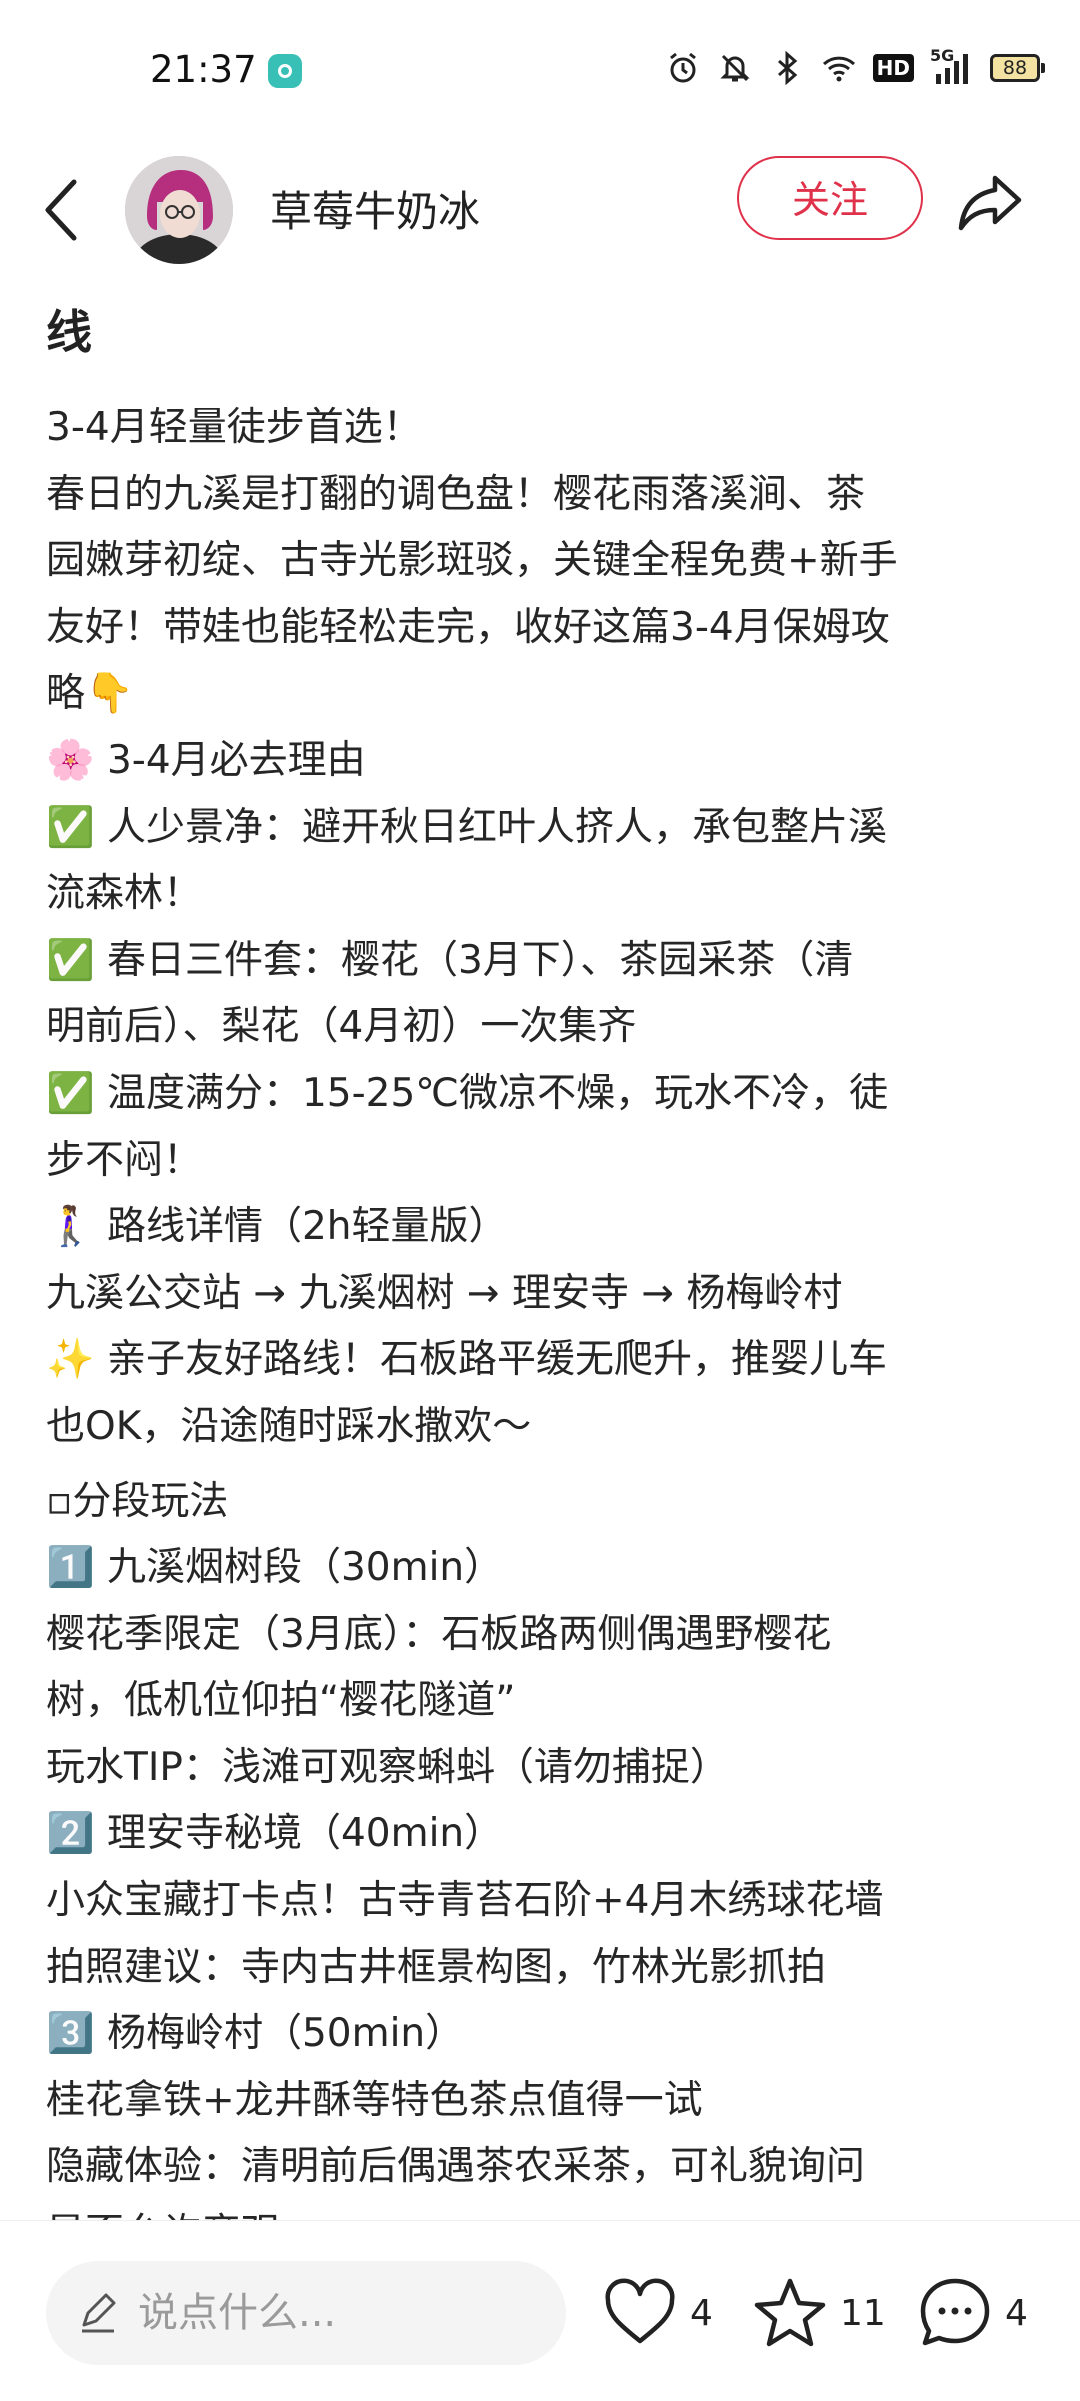  What do you see at coordinates (281, 1701) in the screenshot?
I see `note-line: 树，低机位仰拍“樱花隧道”` at bounding box center [281, 1701].